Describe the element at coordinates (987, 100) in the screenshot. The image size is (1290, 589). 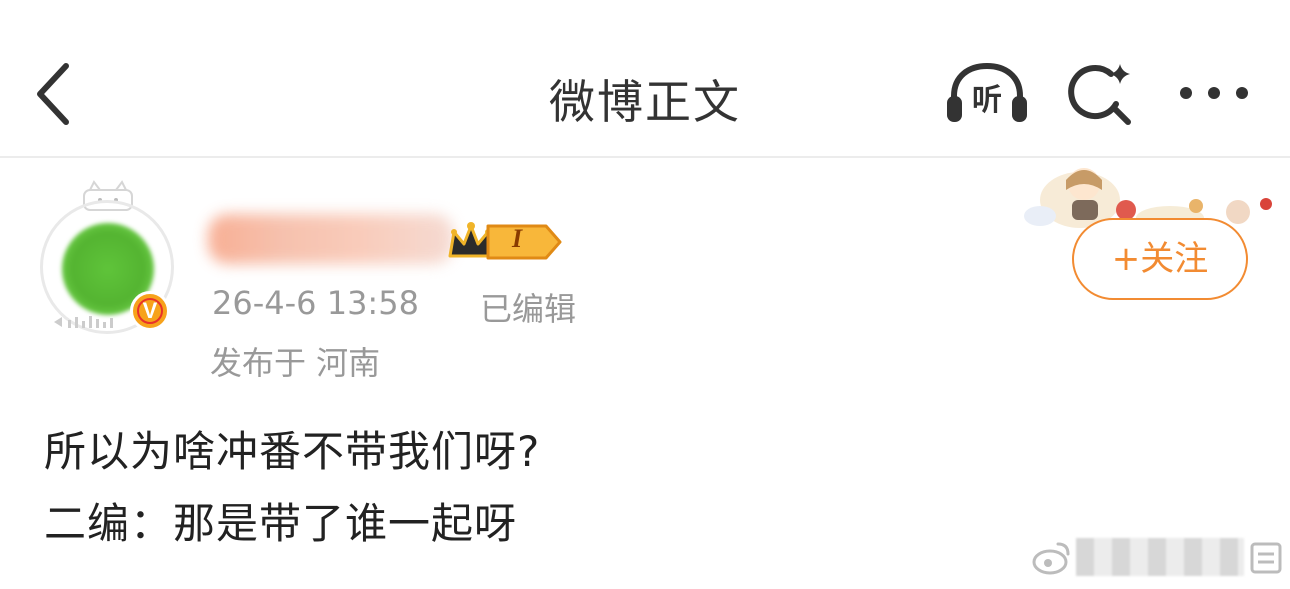
I see `listen-label: 听` at that location.